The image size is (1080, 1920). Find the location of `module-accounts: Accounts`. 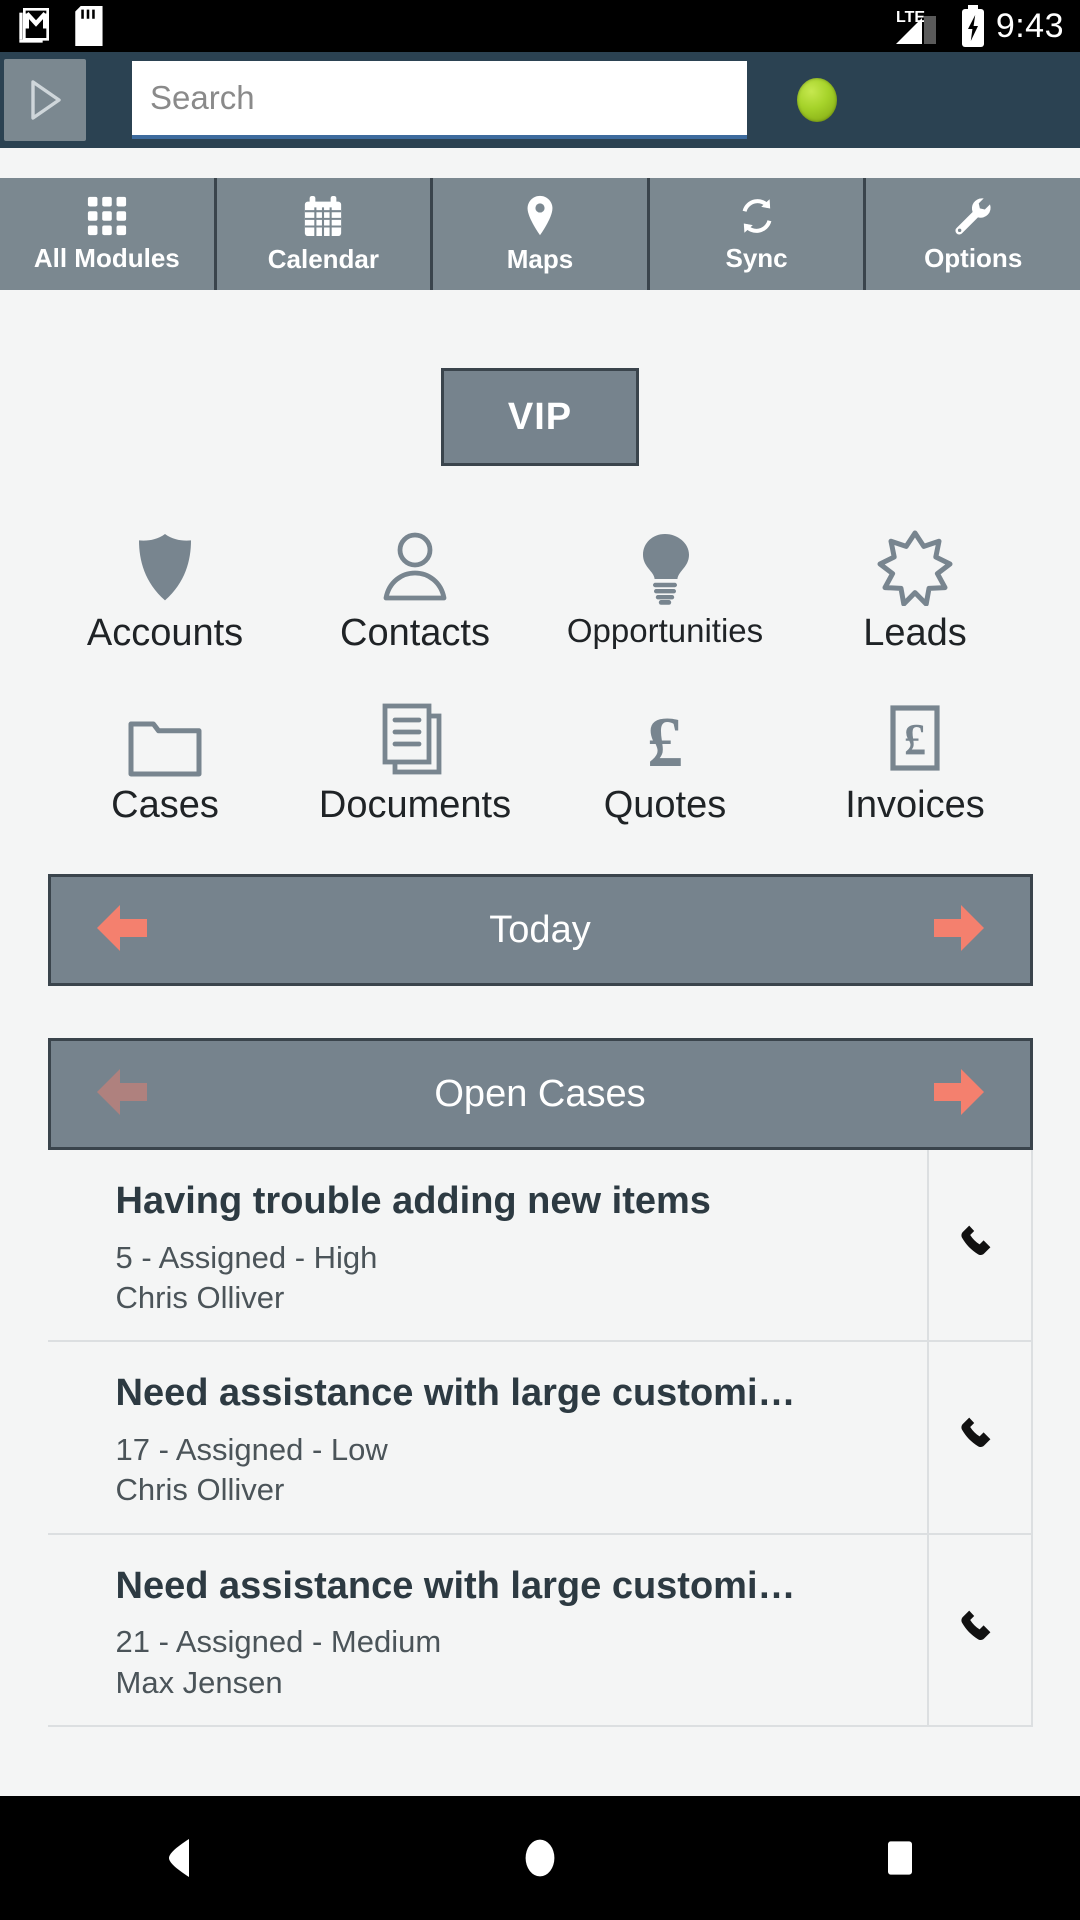

module-accounts: Accounts is located at coordinates (165, 580).